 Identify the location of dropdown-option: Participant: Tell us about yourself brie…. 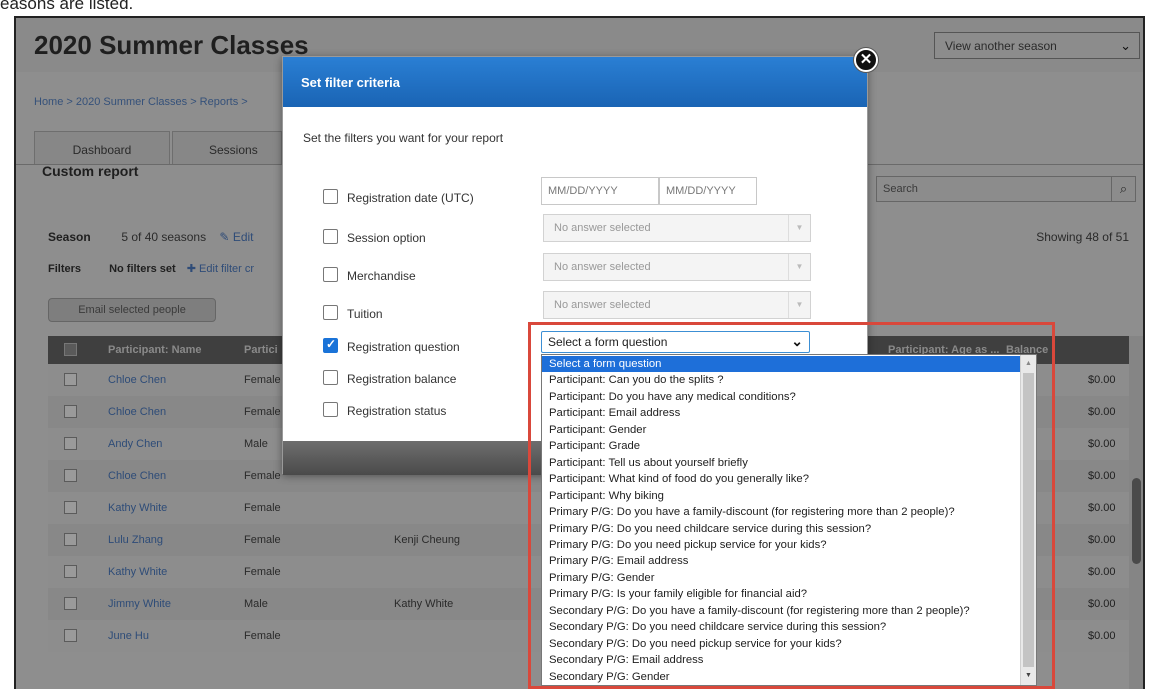
(782, 463).